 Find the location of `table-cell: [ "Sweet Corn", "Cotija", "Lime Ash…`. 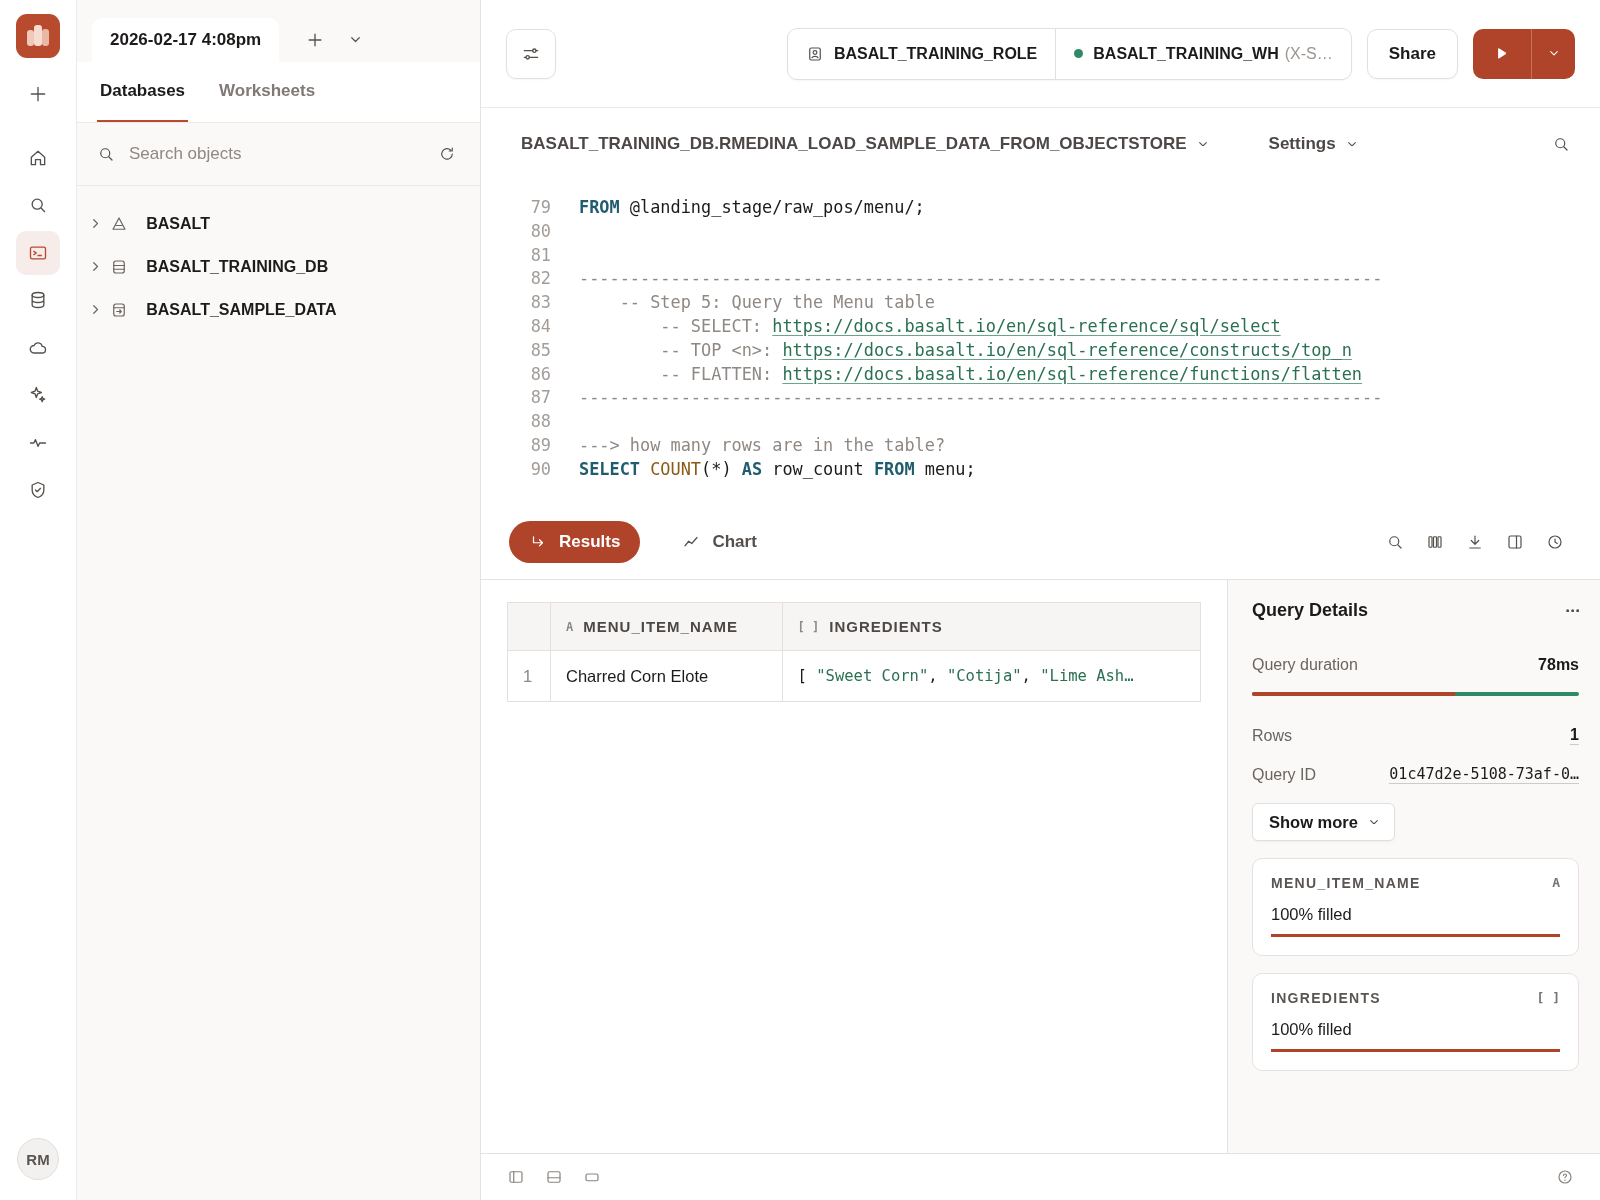

table-cell: [ "Sweet Corn", "Cotija", "Lime Ash… is located at coordinates (991, 676).